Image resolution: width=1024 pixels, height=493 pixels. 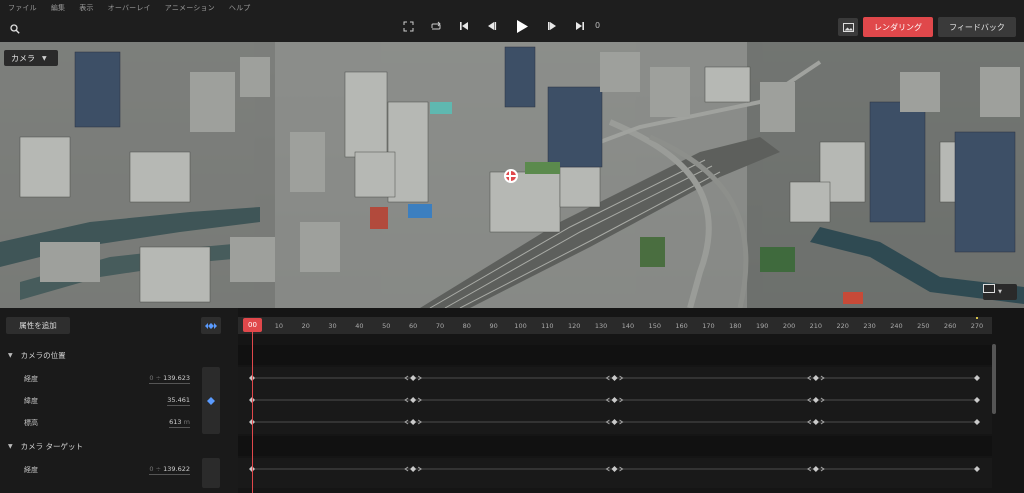 I want to click on latitude-field: 35.461, so click(x=178, y=401).